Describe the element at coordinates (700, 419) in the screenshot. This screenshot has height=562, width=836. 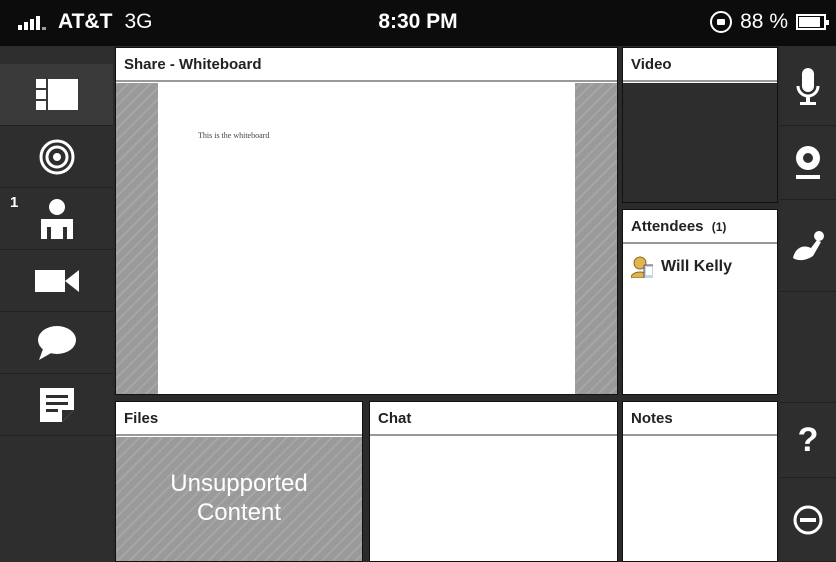
I see `notes-panel-title: Notes` at that location.